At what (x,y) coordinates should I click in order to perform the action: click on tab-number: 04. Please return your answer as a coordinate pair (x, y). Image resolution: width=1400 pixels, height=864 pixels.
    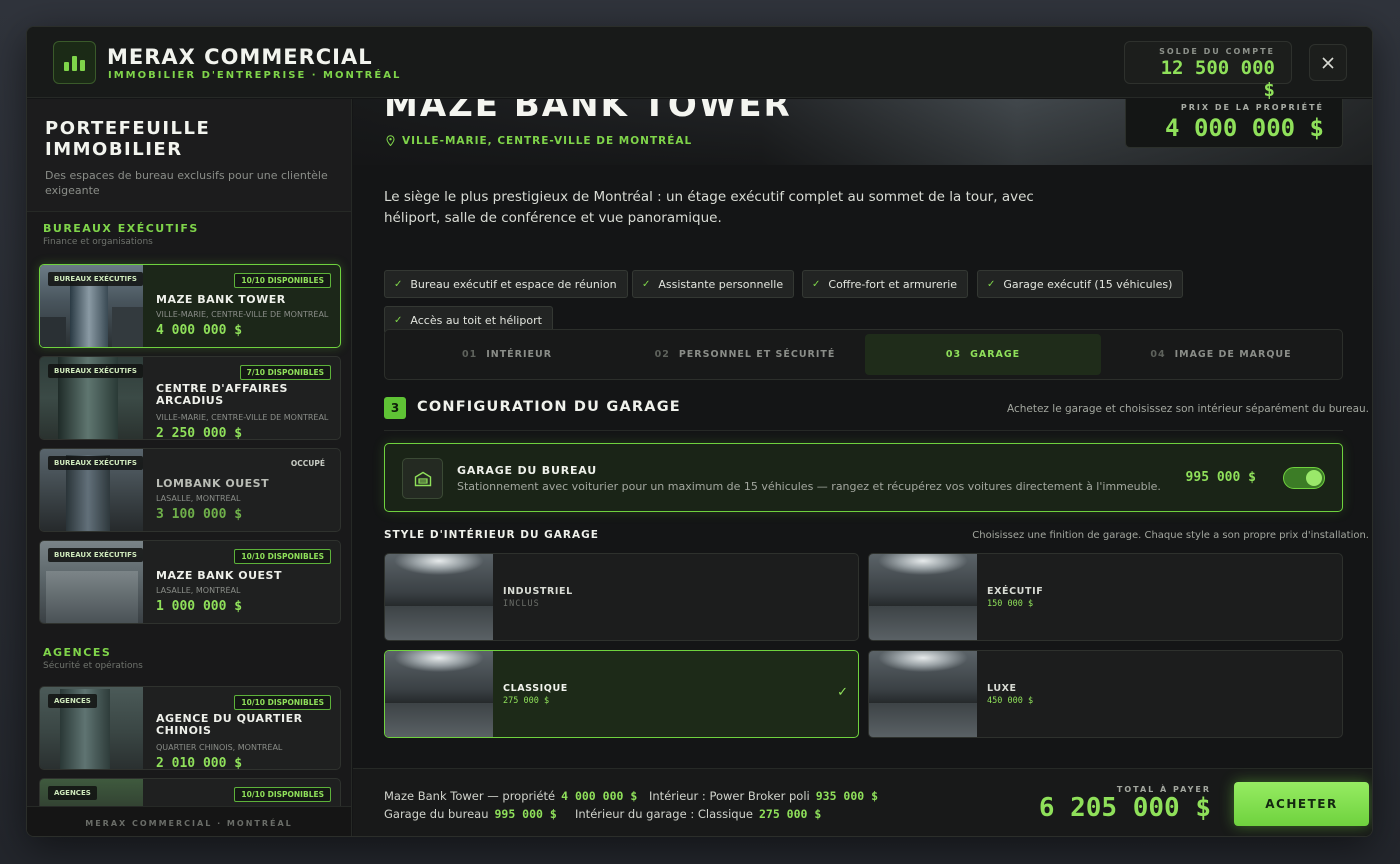
    Looking at the image, I should click on (1158, 354).